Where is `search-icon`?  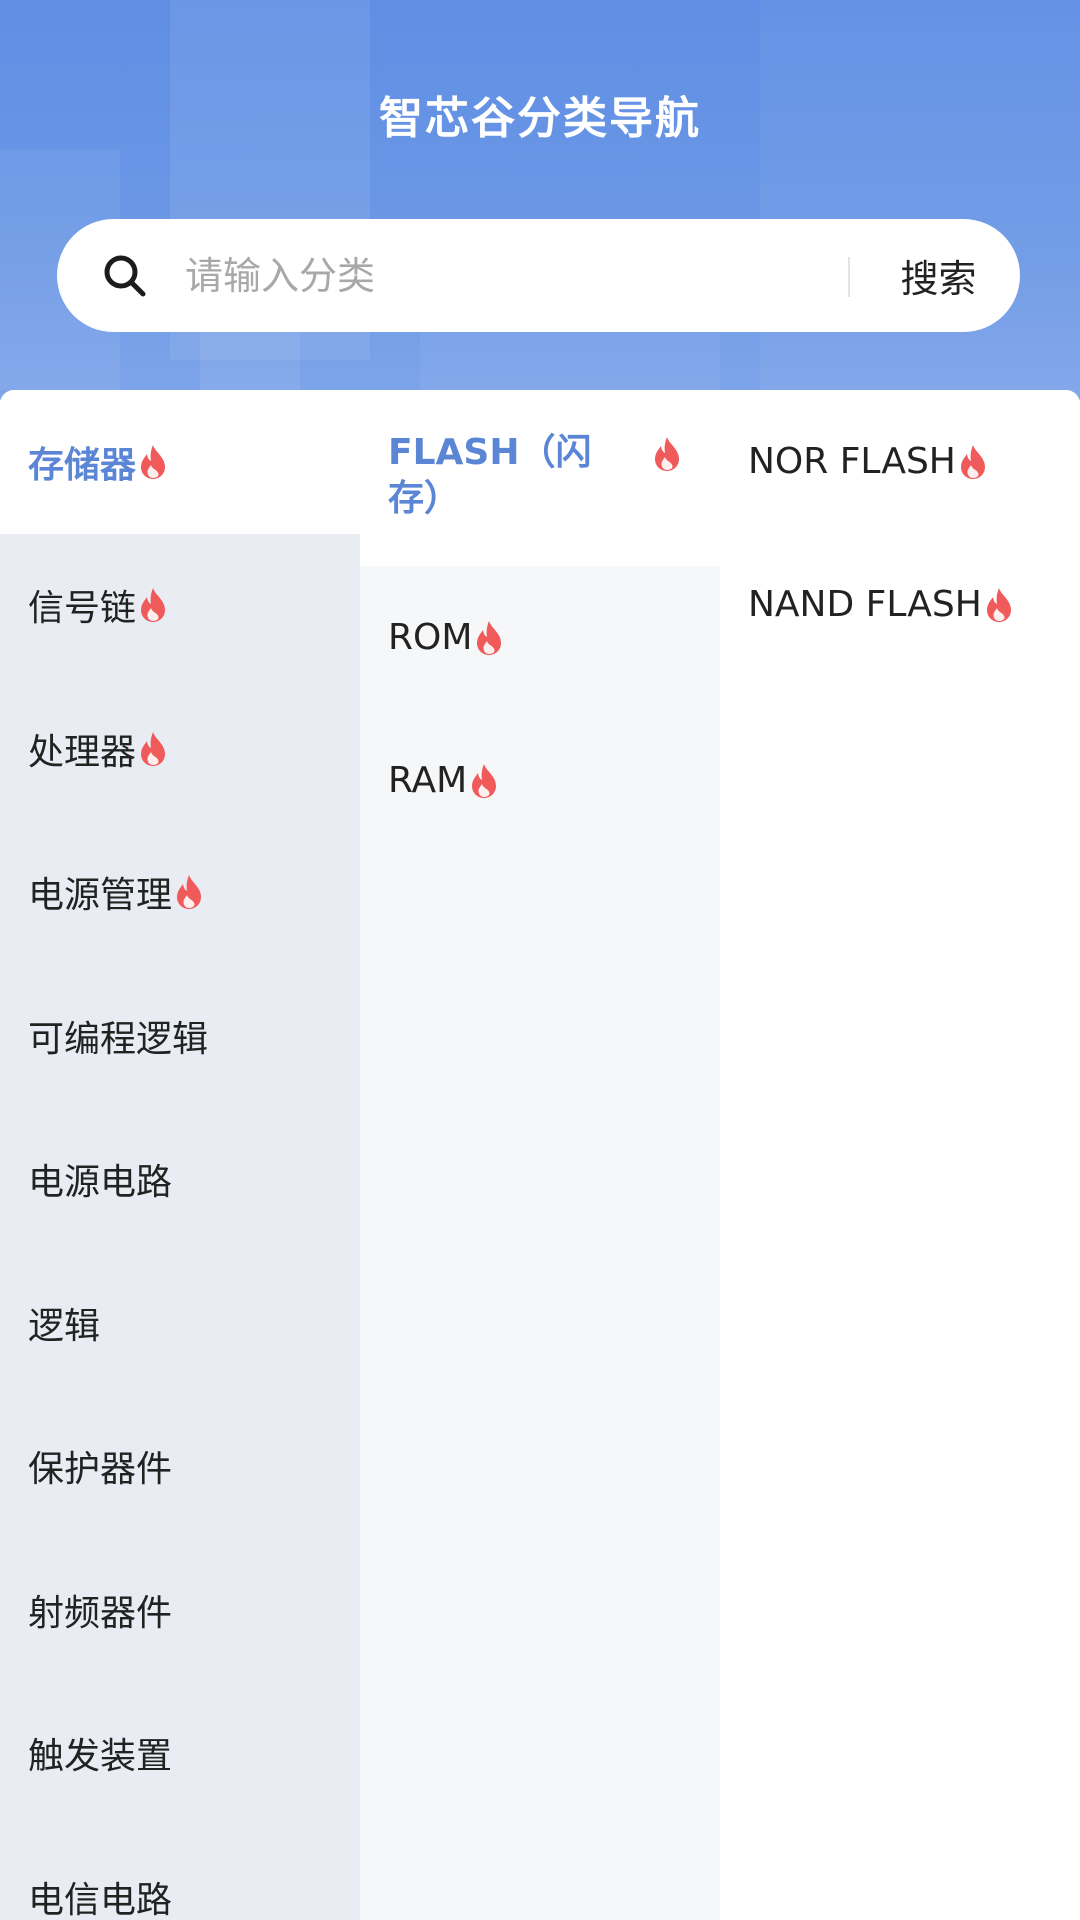 search-icon is located at coordinates (125, 276).